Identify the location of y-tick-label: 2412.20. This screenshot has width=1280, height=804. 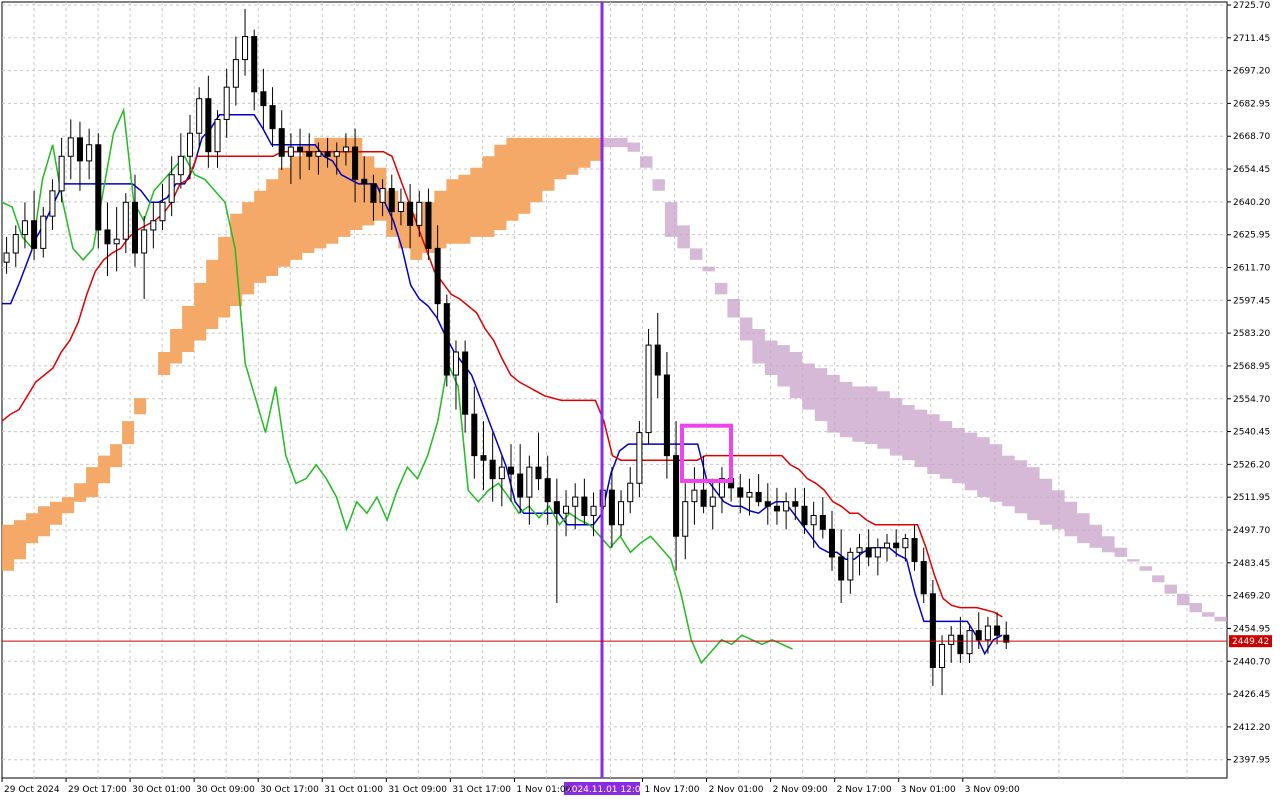
(1251, 728).